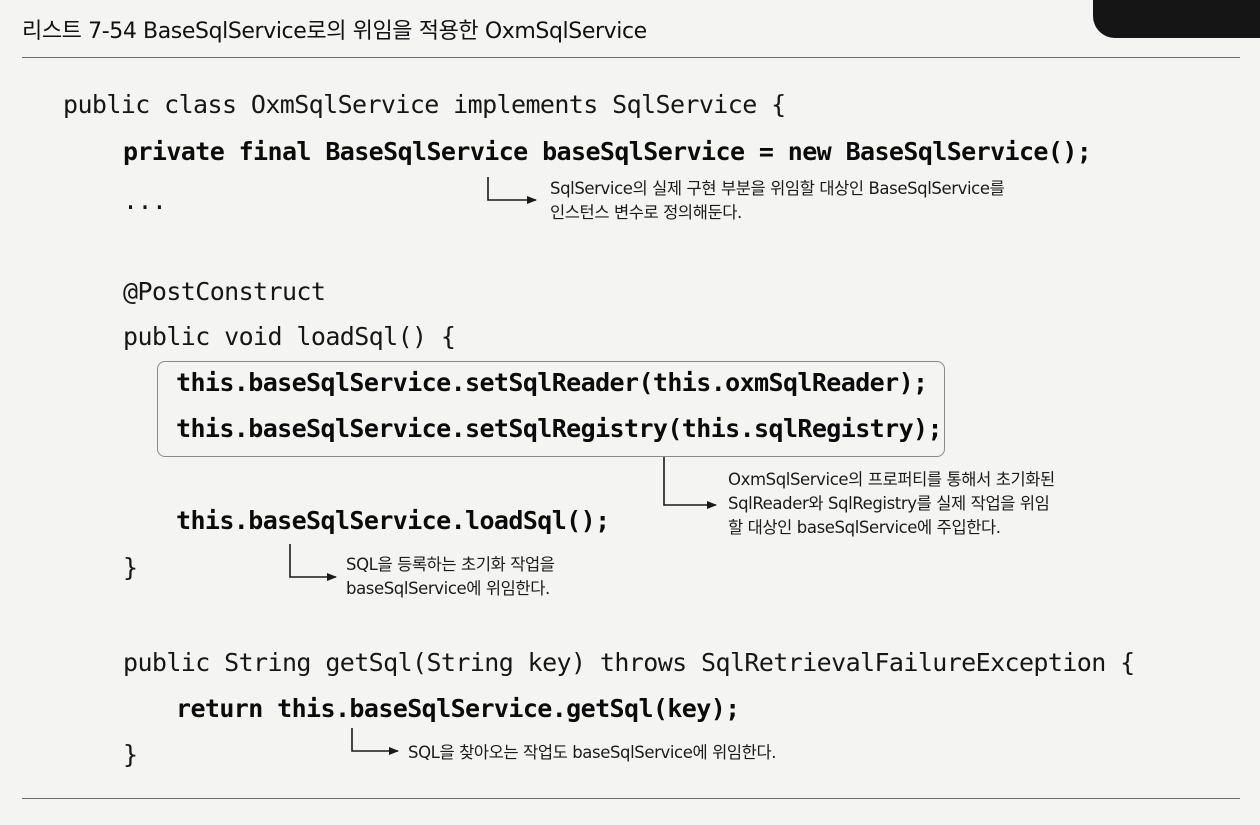 The width and height of the screenshot is (1260, 825). I want to click on bottom-rule, so click(631, 798).